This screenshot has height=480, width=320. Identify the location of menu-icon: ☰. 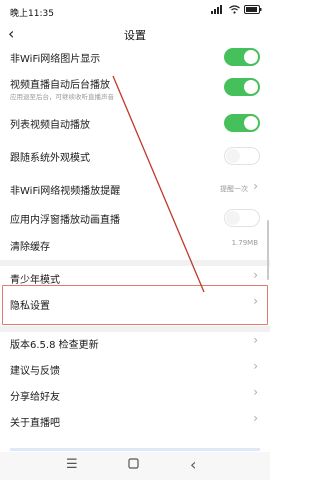
(72, 464).